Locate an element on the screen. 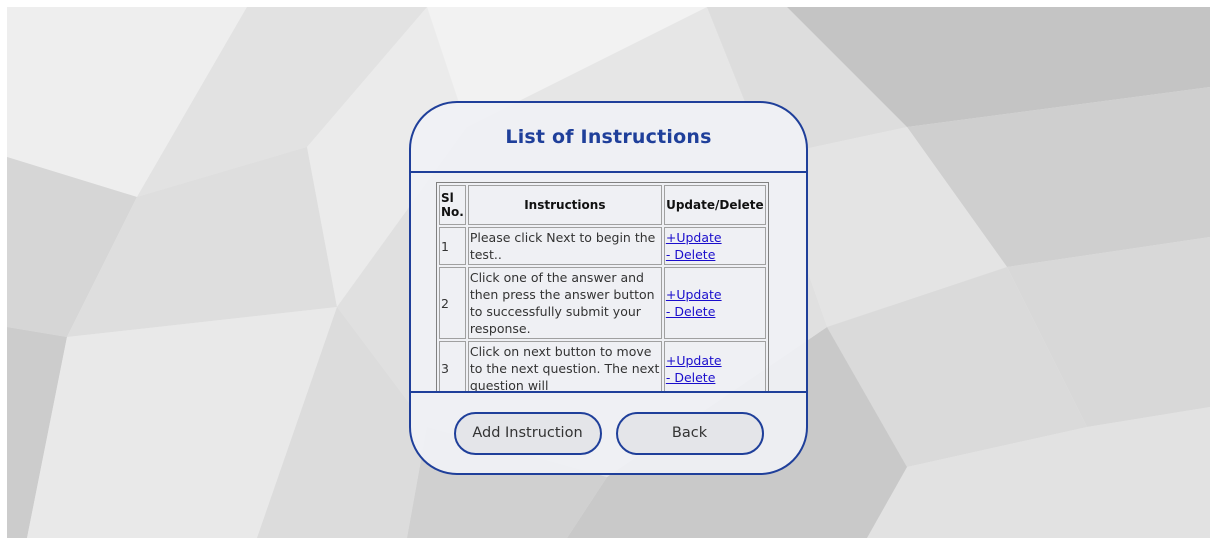  card-footer: Add Instruction Back is located at coordinates (608, 432).